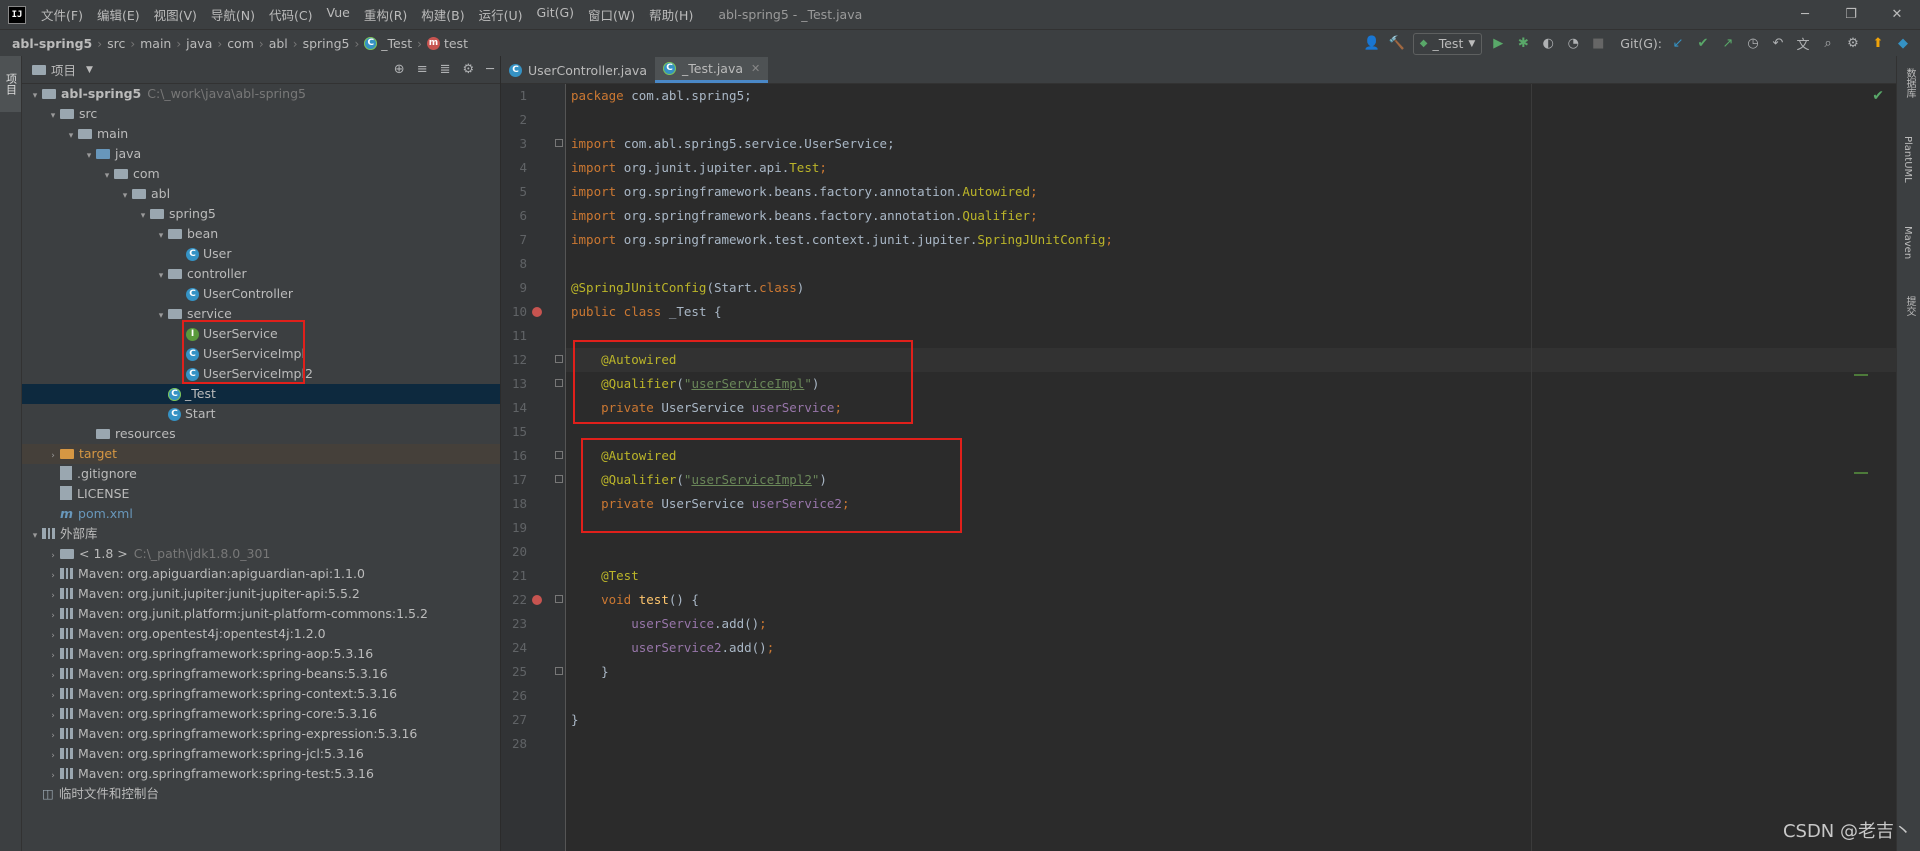 This screenshot has width=1920, height=851. What do you see at coordinates (388, 43) in the screenshot?
I see `breadcrumb-item: C _Test` at bounding box center [388, 43].